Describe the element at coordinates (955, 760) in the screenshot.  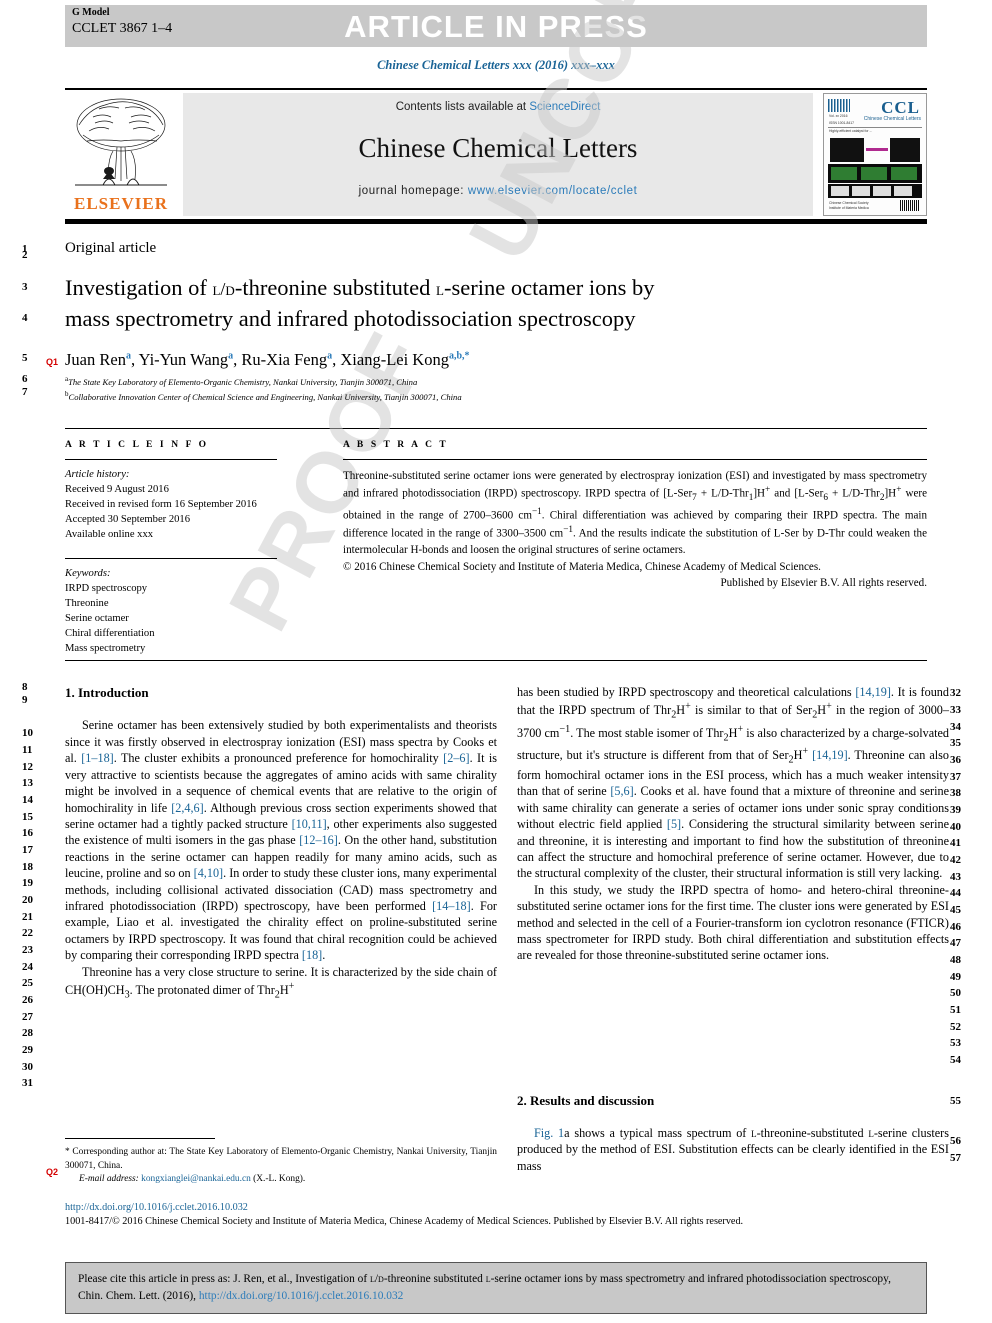
I see `line-number: 36` at that location.